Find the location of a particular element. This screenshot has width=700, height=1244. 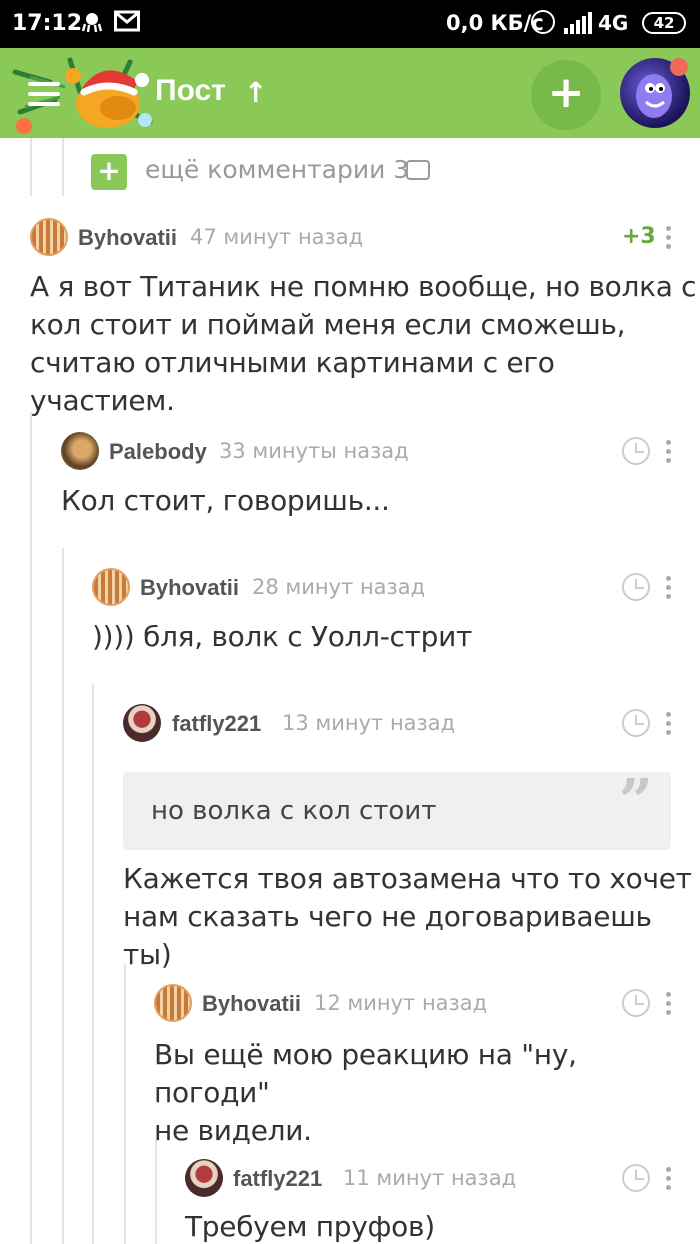

octopus-icon is located at coordinates (92, 25).